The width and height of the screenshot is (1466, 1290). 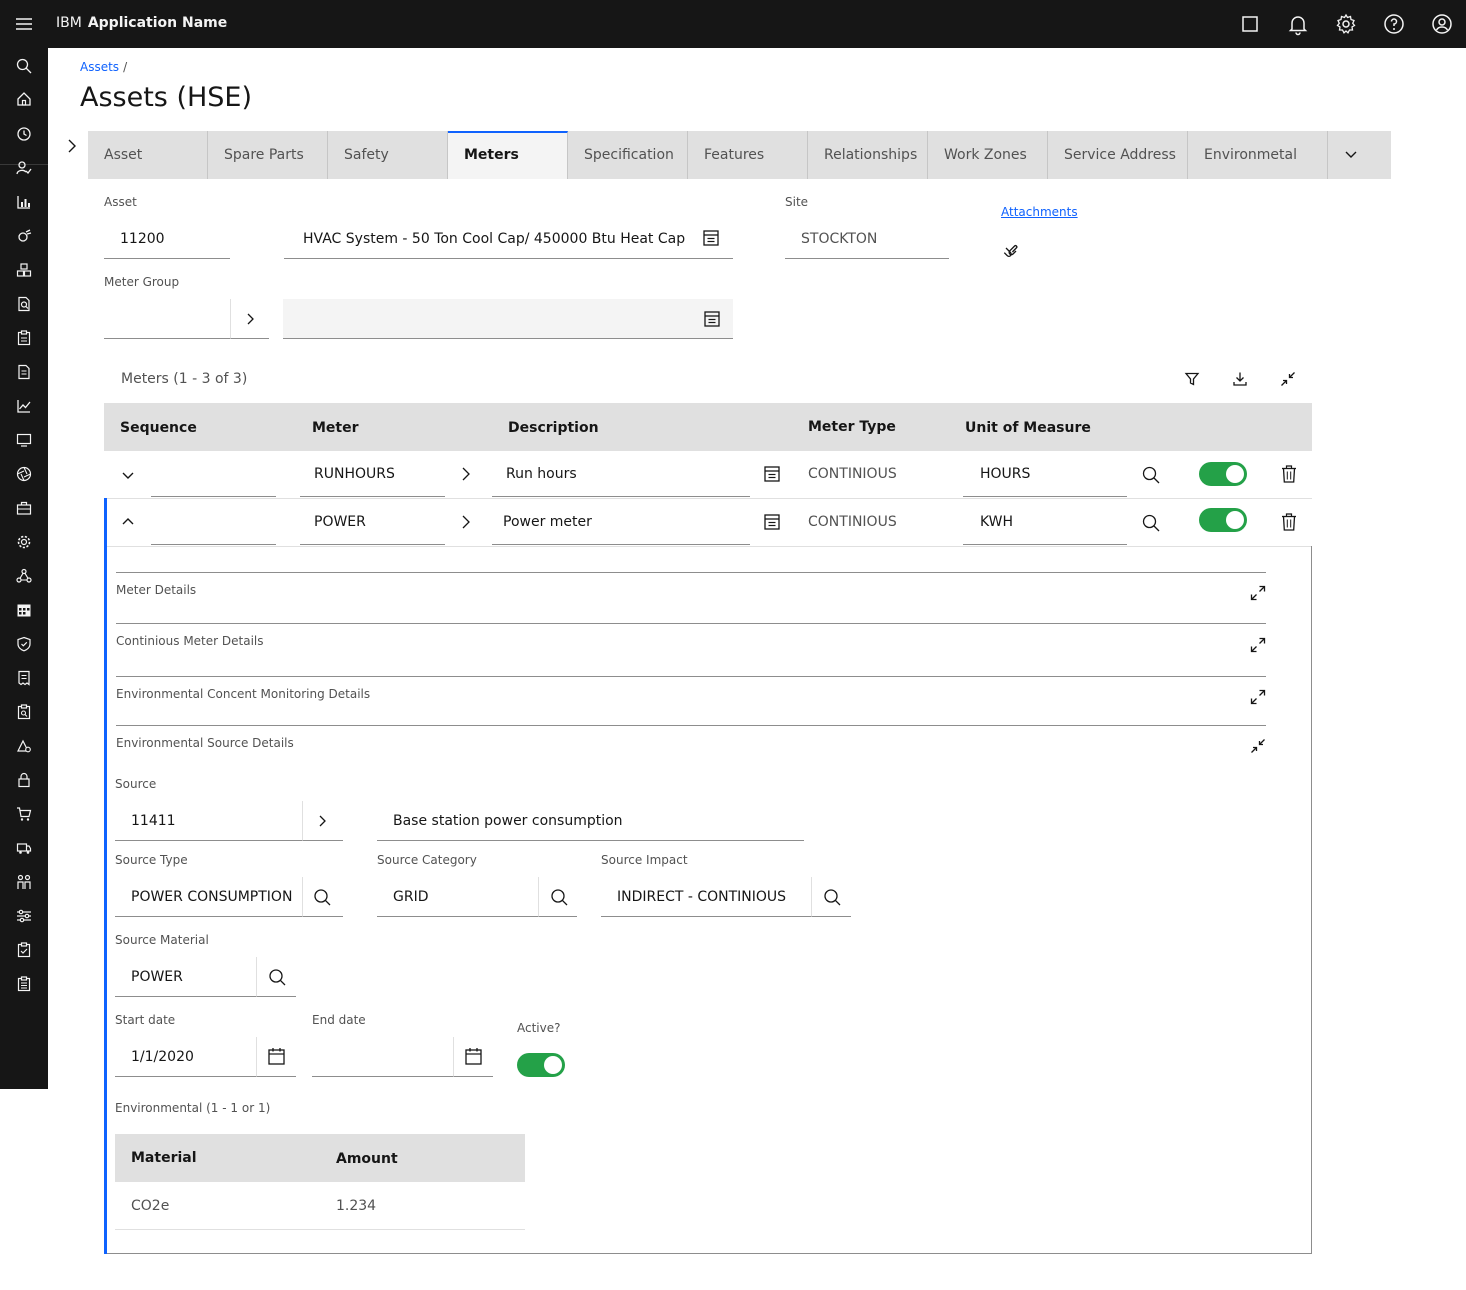 What do you see at coordinates (24, 168) in the screenshot?
I see `user-check-icon` at bounding box center [24, 168].